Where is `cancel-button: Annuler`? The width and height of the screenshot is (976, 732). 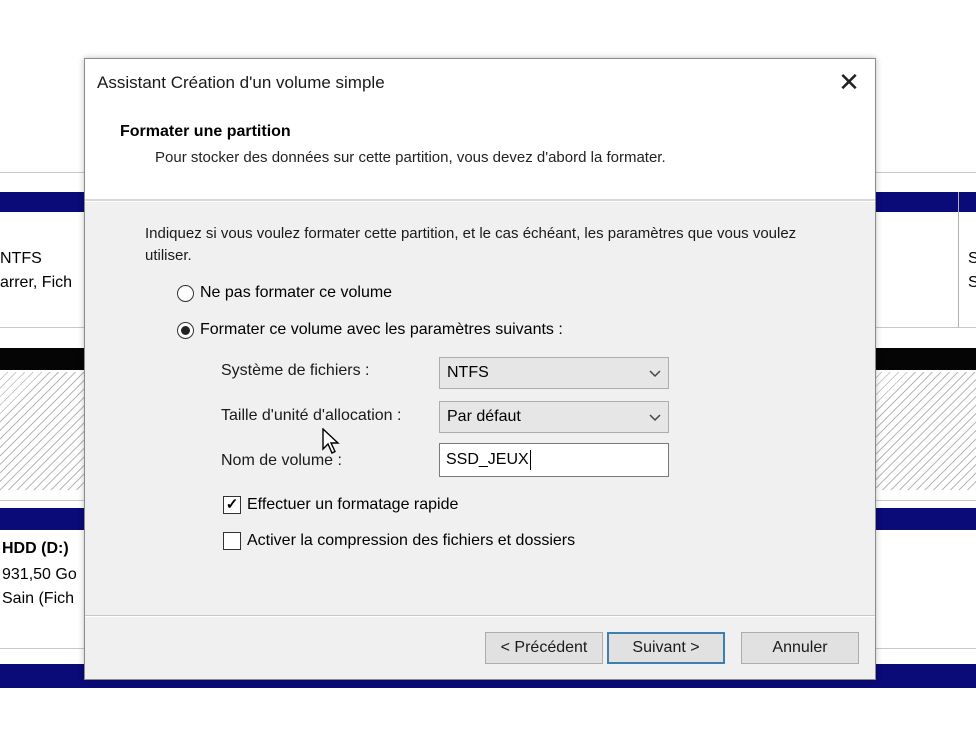 cancel-button: Annuler is located at coordinates (800, 648).